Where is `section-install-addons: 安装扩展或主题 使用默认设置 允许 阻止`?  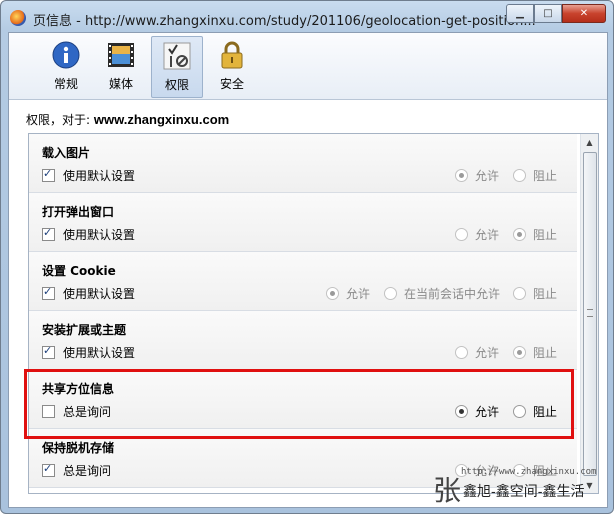
section-install-addons: 安装扩展或主题 使用默认设置 允许 阻止 is located at coordinates (303, 340).